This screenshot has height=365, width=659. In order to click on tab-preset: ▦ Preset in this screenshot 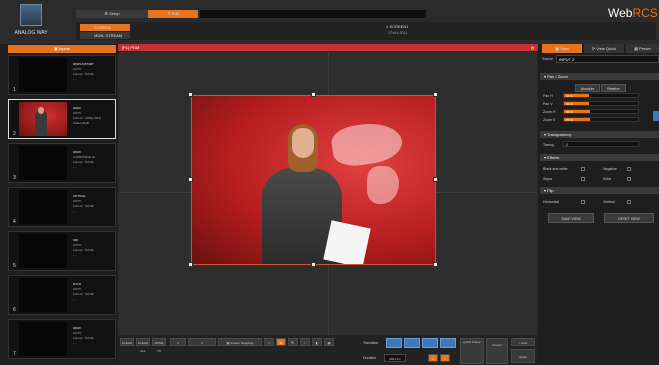, I will do `click(642, 48)`.